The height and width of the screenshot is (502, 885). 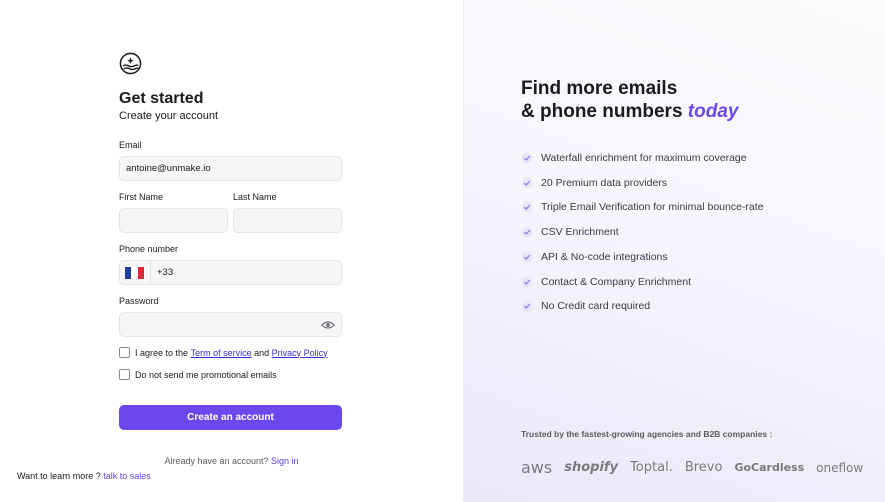 What do you see at coordinates (604, 257) in the screenshot?
I see `feature-label: API & No-code integrations` at bounding box center [604, 257].